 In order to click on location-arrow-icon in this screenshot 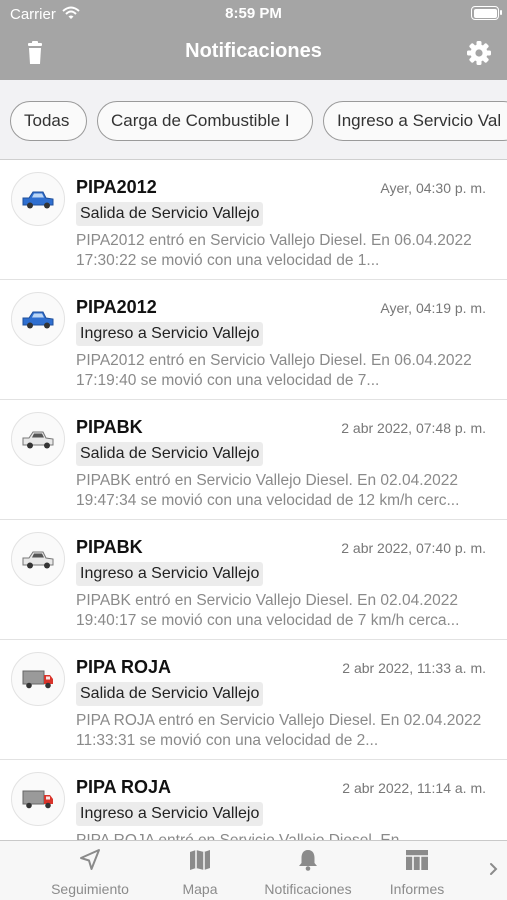, I will do `click(90, 859)`.